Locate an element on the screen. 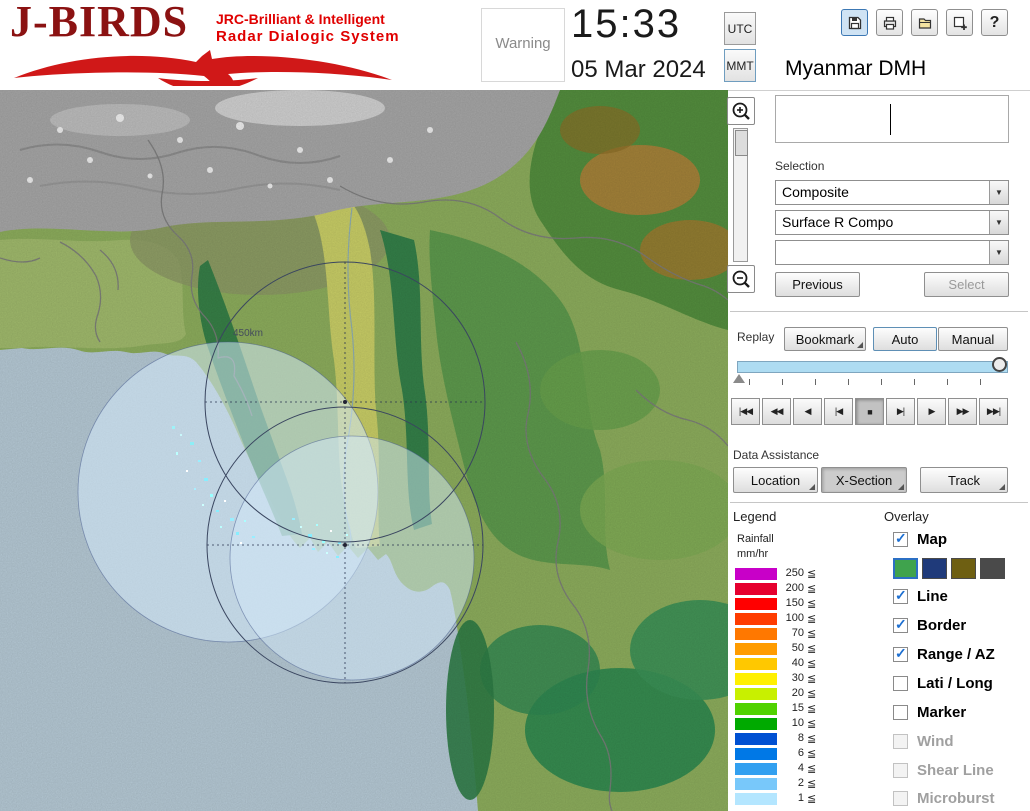 The height and width of the screenshot is (811, 1030). overlay-row-map: Map is located at coordinates (960, 540).